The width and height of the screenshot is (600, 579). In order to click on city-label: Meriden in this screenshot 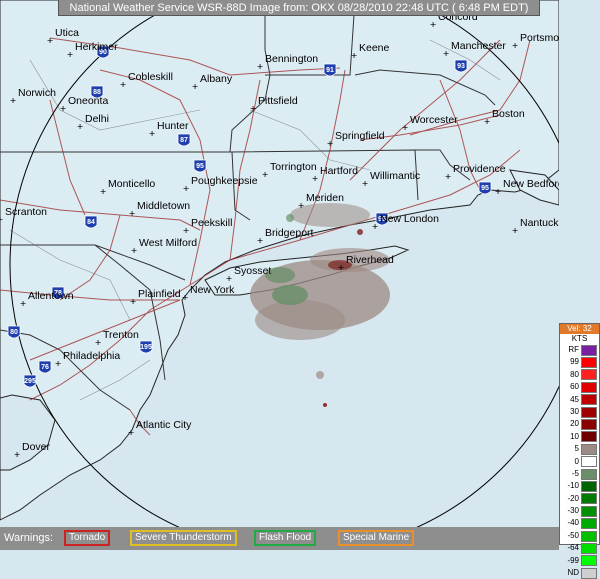, I will do `click(325, 198)`.